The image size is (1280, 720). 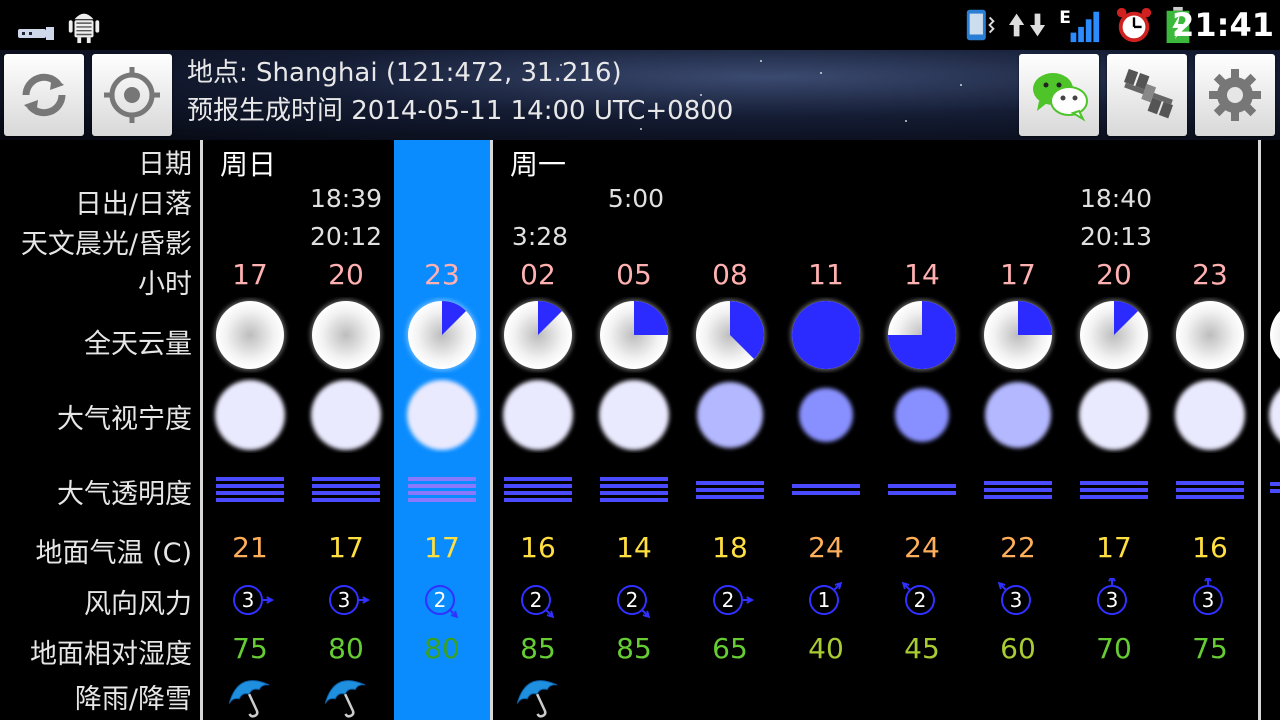 I want to click on wind-cell: 1, so click(x=826, y=600).